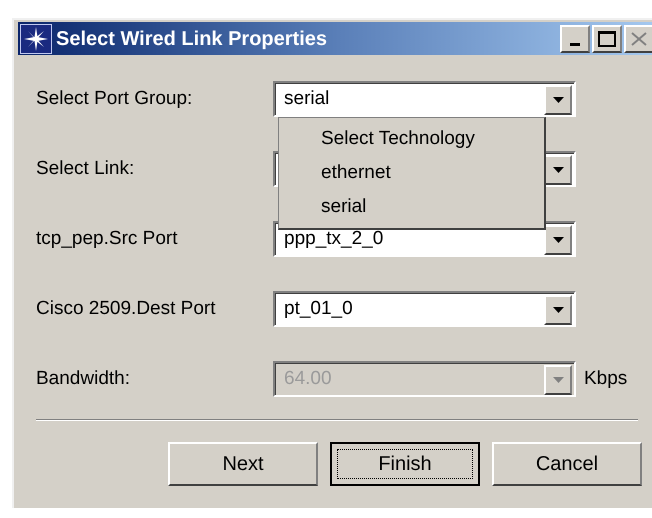  What do you see at coordinates (318, 309) in the screenshot?
I see `combo-value: pt_01_0` at bounding box center [318, 309].